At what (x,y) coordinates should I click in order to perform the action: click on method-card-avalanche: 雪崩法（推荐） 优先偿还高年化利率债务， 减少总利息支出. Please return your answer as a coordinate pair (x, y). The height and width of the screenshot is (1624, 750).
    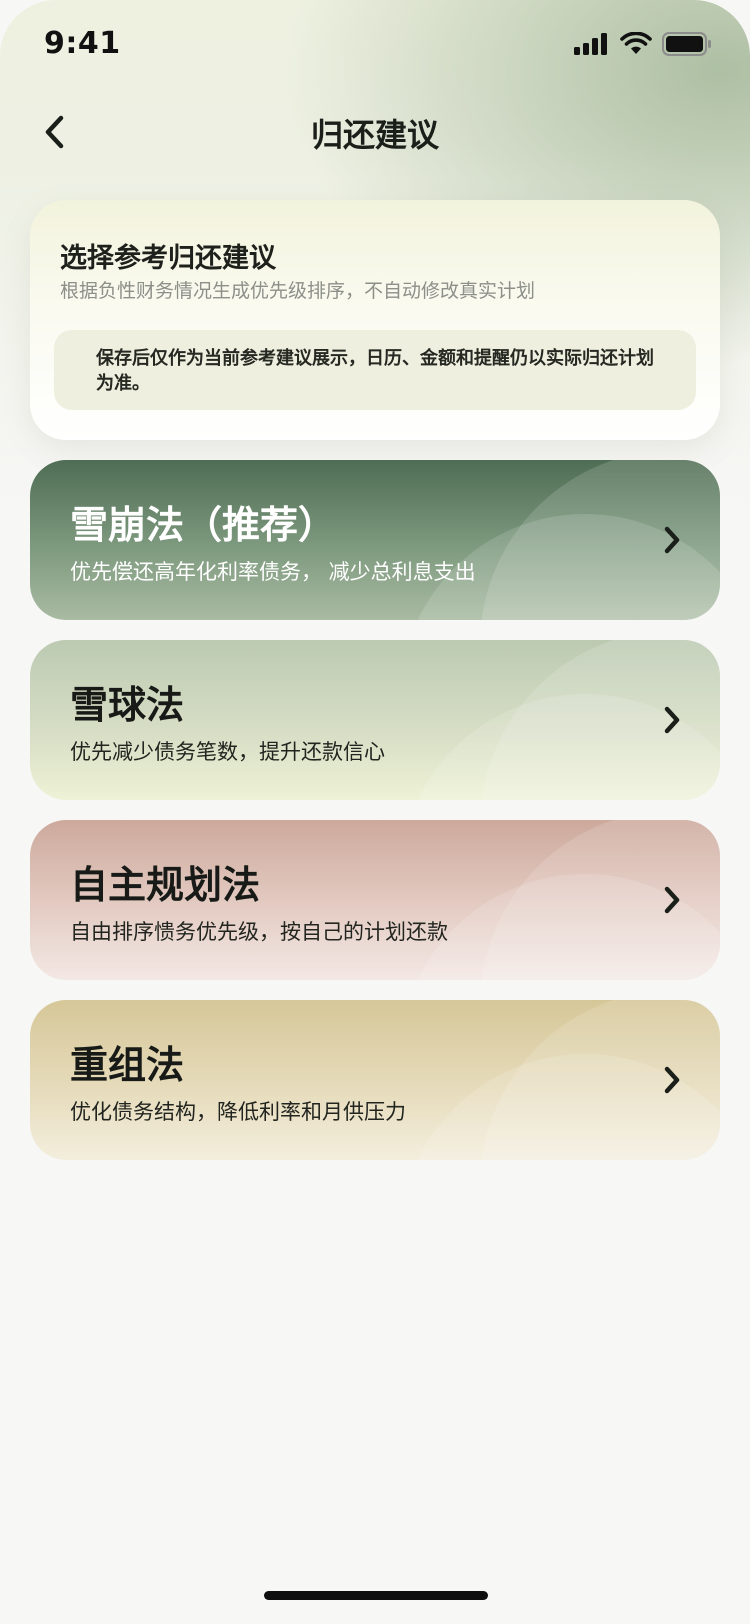
    Looking at the image, I should click on (375, 540).